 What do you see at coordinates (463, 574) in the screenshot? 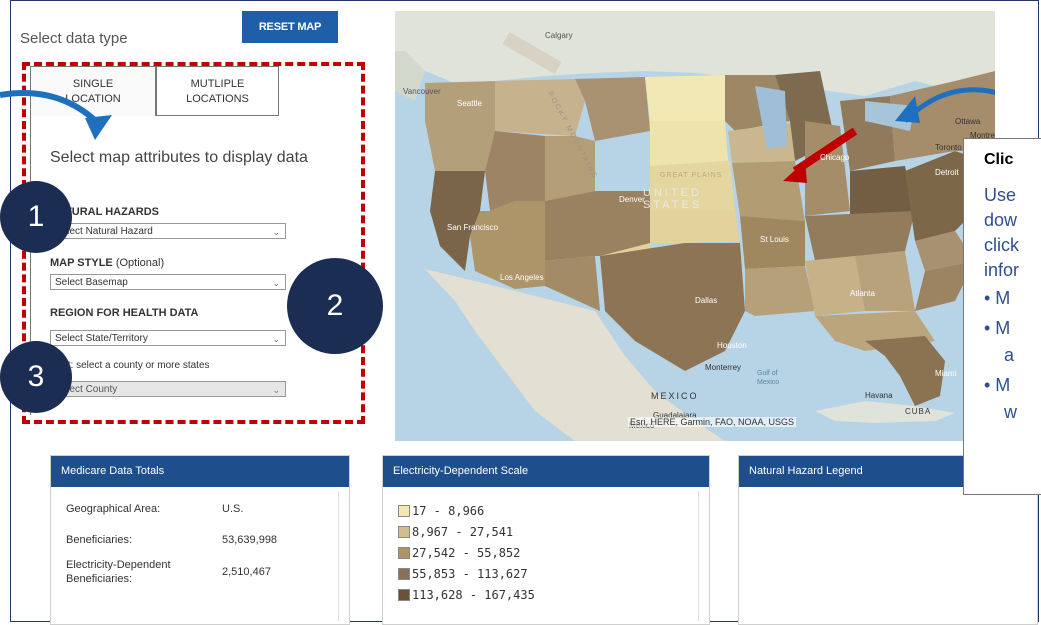
I see `scale-item-4: 55,853 - 113,627` at bounding box center [463, 574].